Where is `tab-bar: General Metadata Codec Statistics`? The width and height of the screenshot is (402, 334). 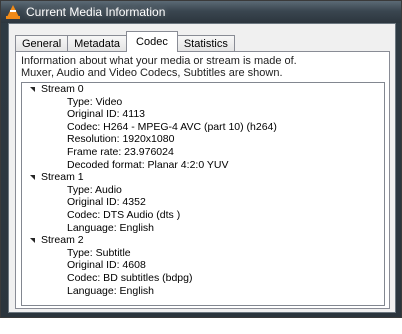 tab-bar: General Metadata Codec Statistics is located at coordinates (125, 41).